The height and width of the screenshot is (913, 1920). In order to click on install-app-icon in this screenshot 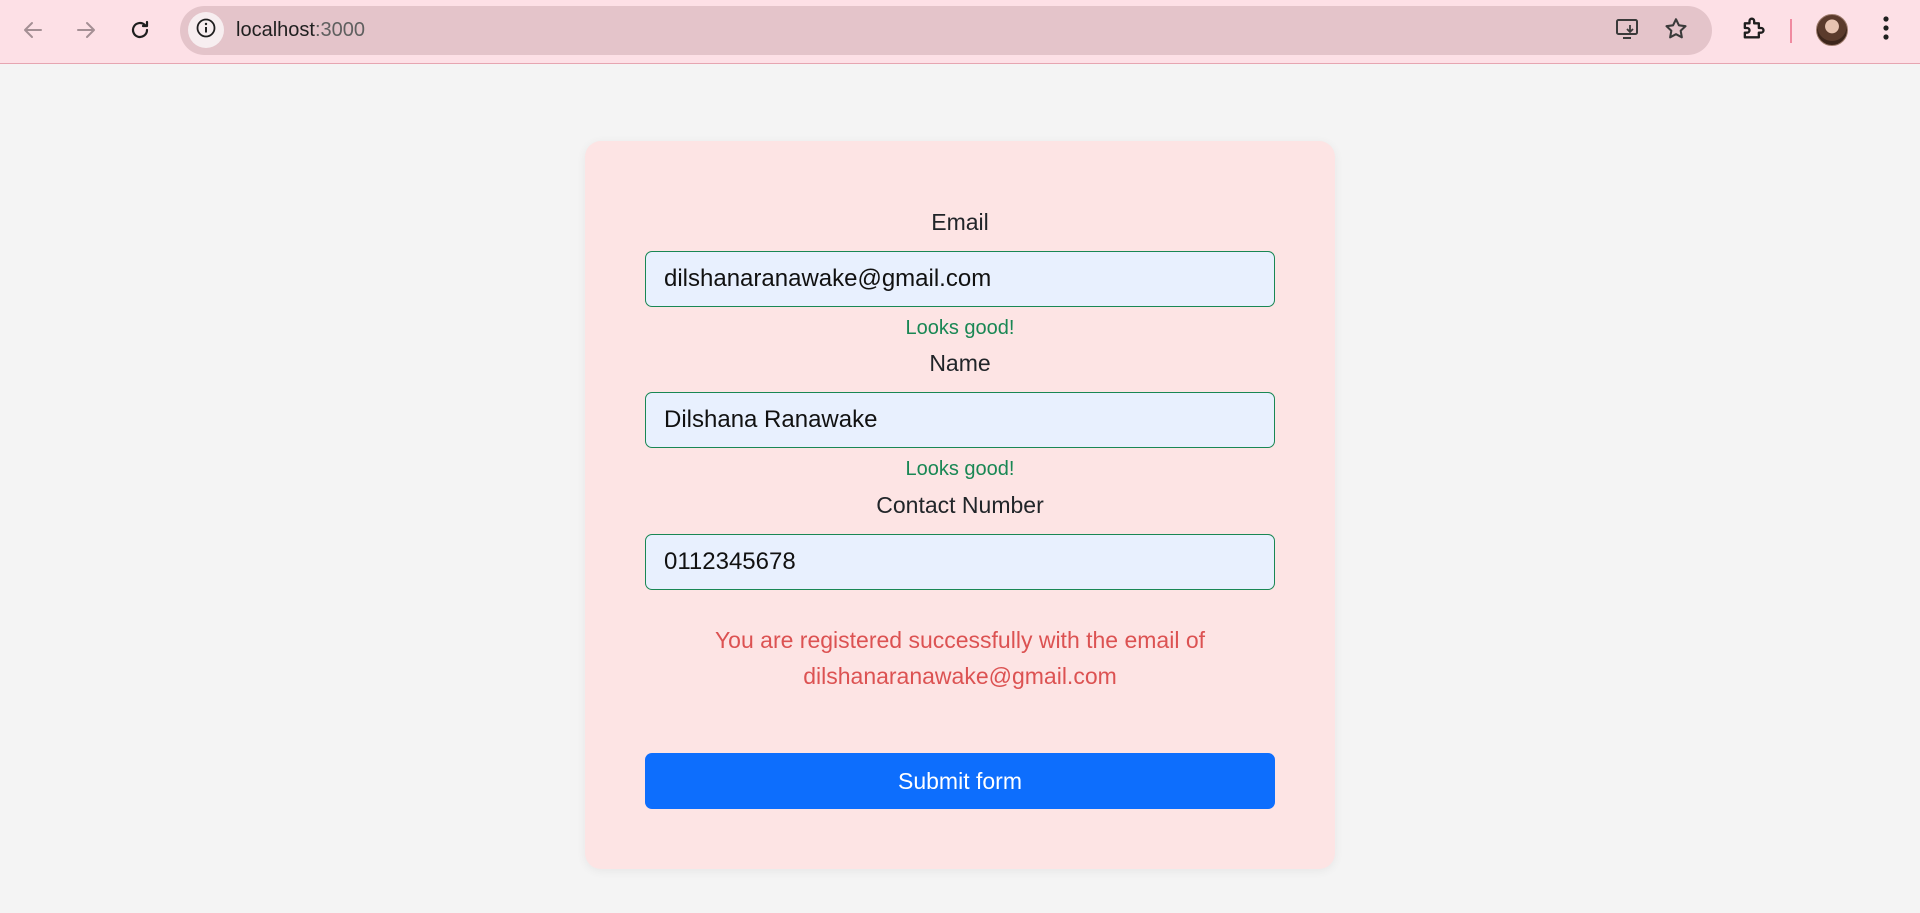, I will do `click(1628, 31)`.